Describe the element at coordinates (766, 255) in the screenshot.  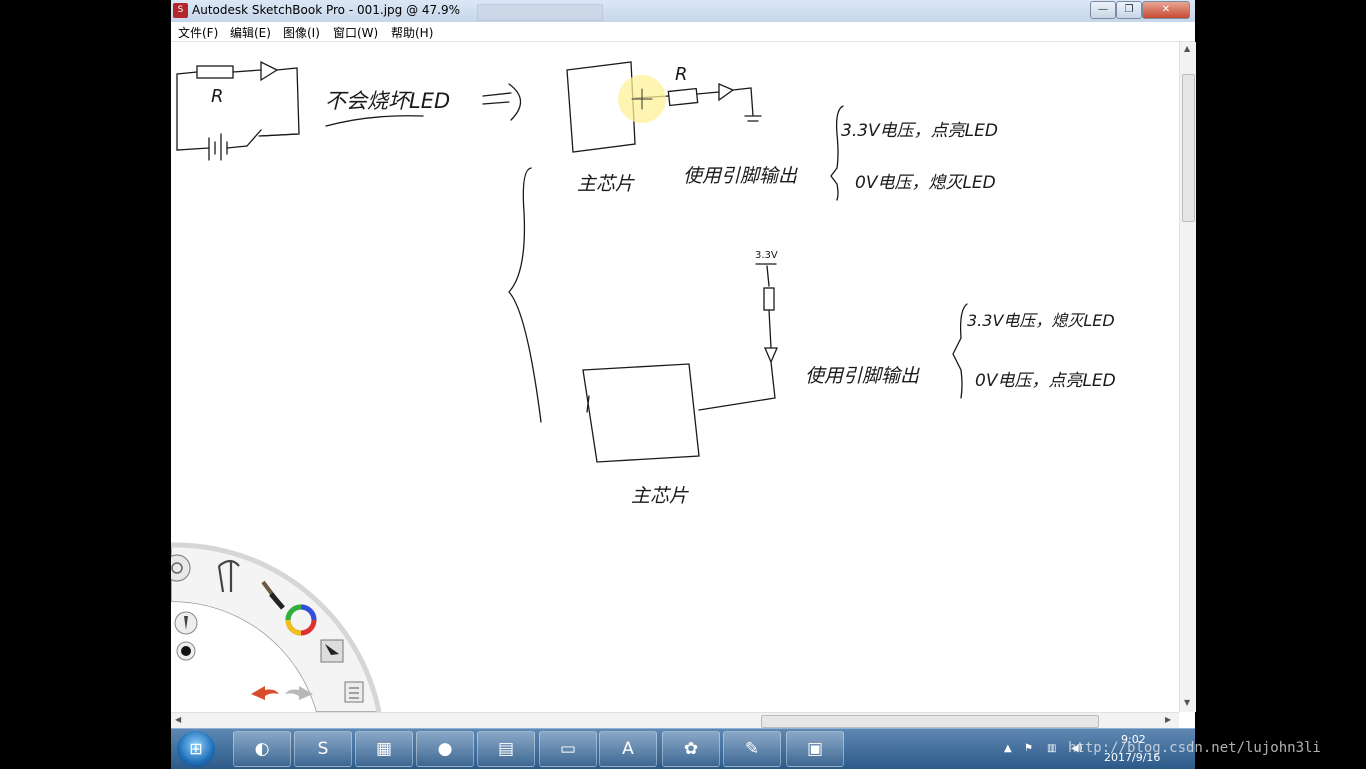
I see `supply-label: 3.3V` at that location.